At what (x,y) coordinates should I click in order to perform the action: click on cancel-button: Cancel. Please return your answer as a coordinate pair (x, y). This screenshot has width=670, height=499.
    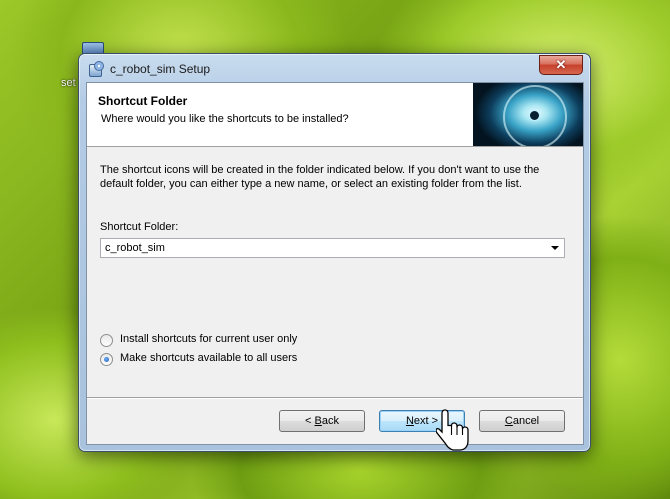
    Looking at the image, I should click on (522, 421).